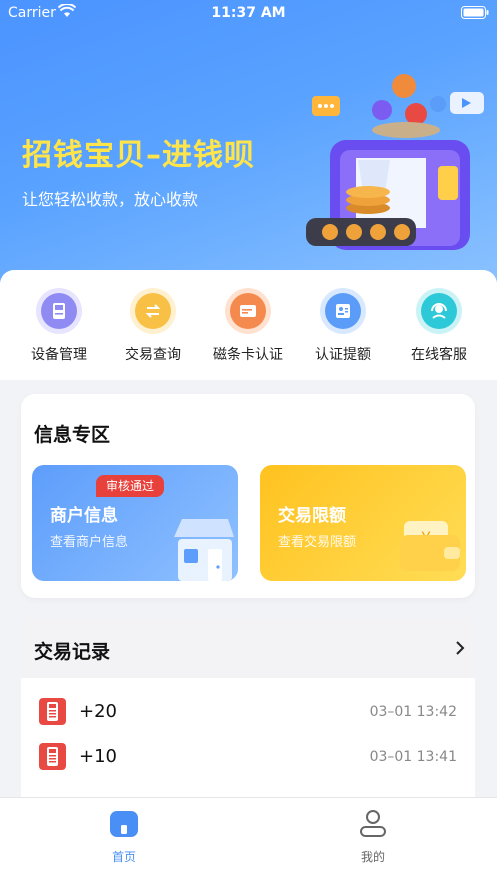 The height and width of the screenshot is (883, 497). What do you see at coordinates (110, 199) in the screenshot?
I see `hero-subtitle: 让您轻松收款，放心收款` at bounding box center [110, 199].